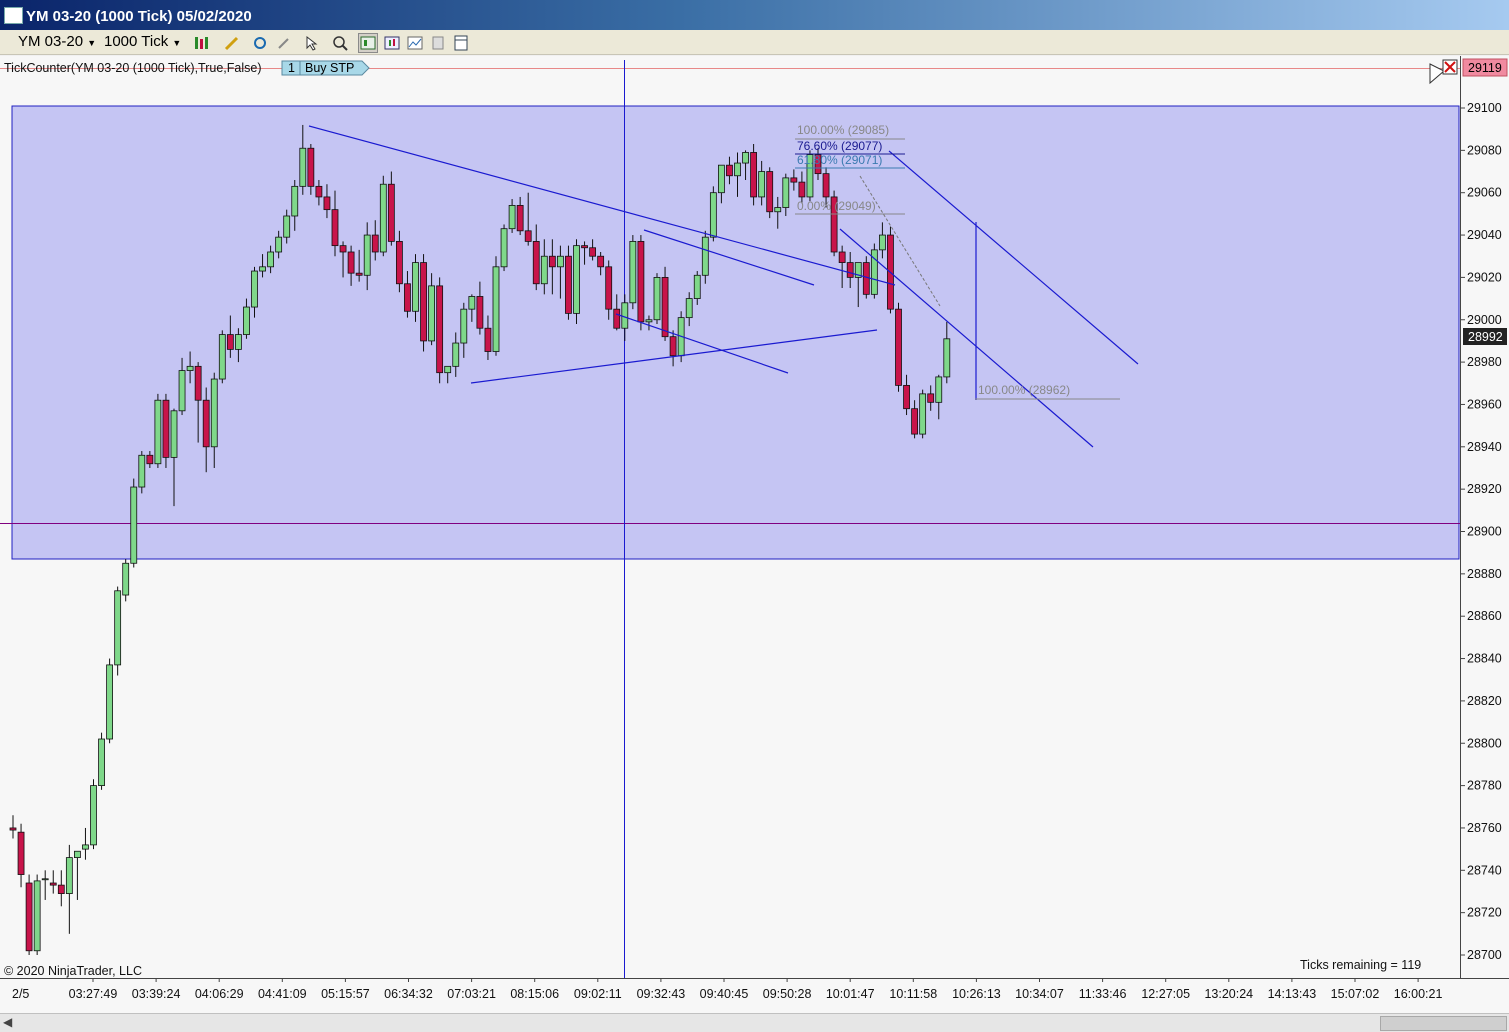 The image size is (1509, 1032). I want to click on price-label: 28760, so click(1484, 828).